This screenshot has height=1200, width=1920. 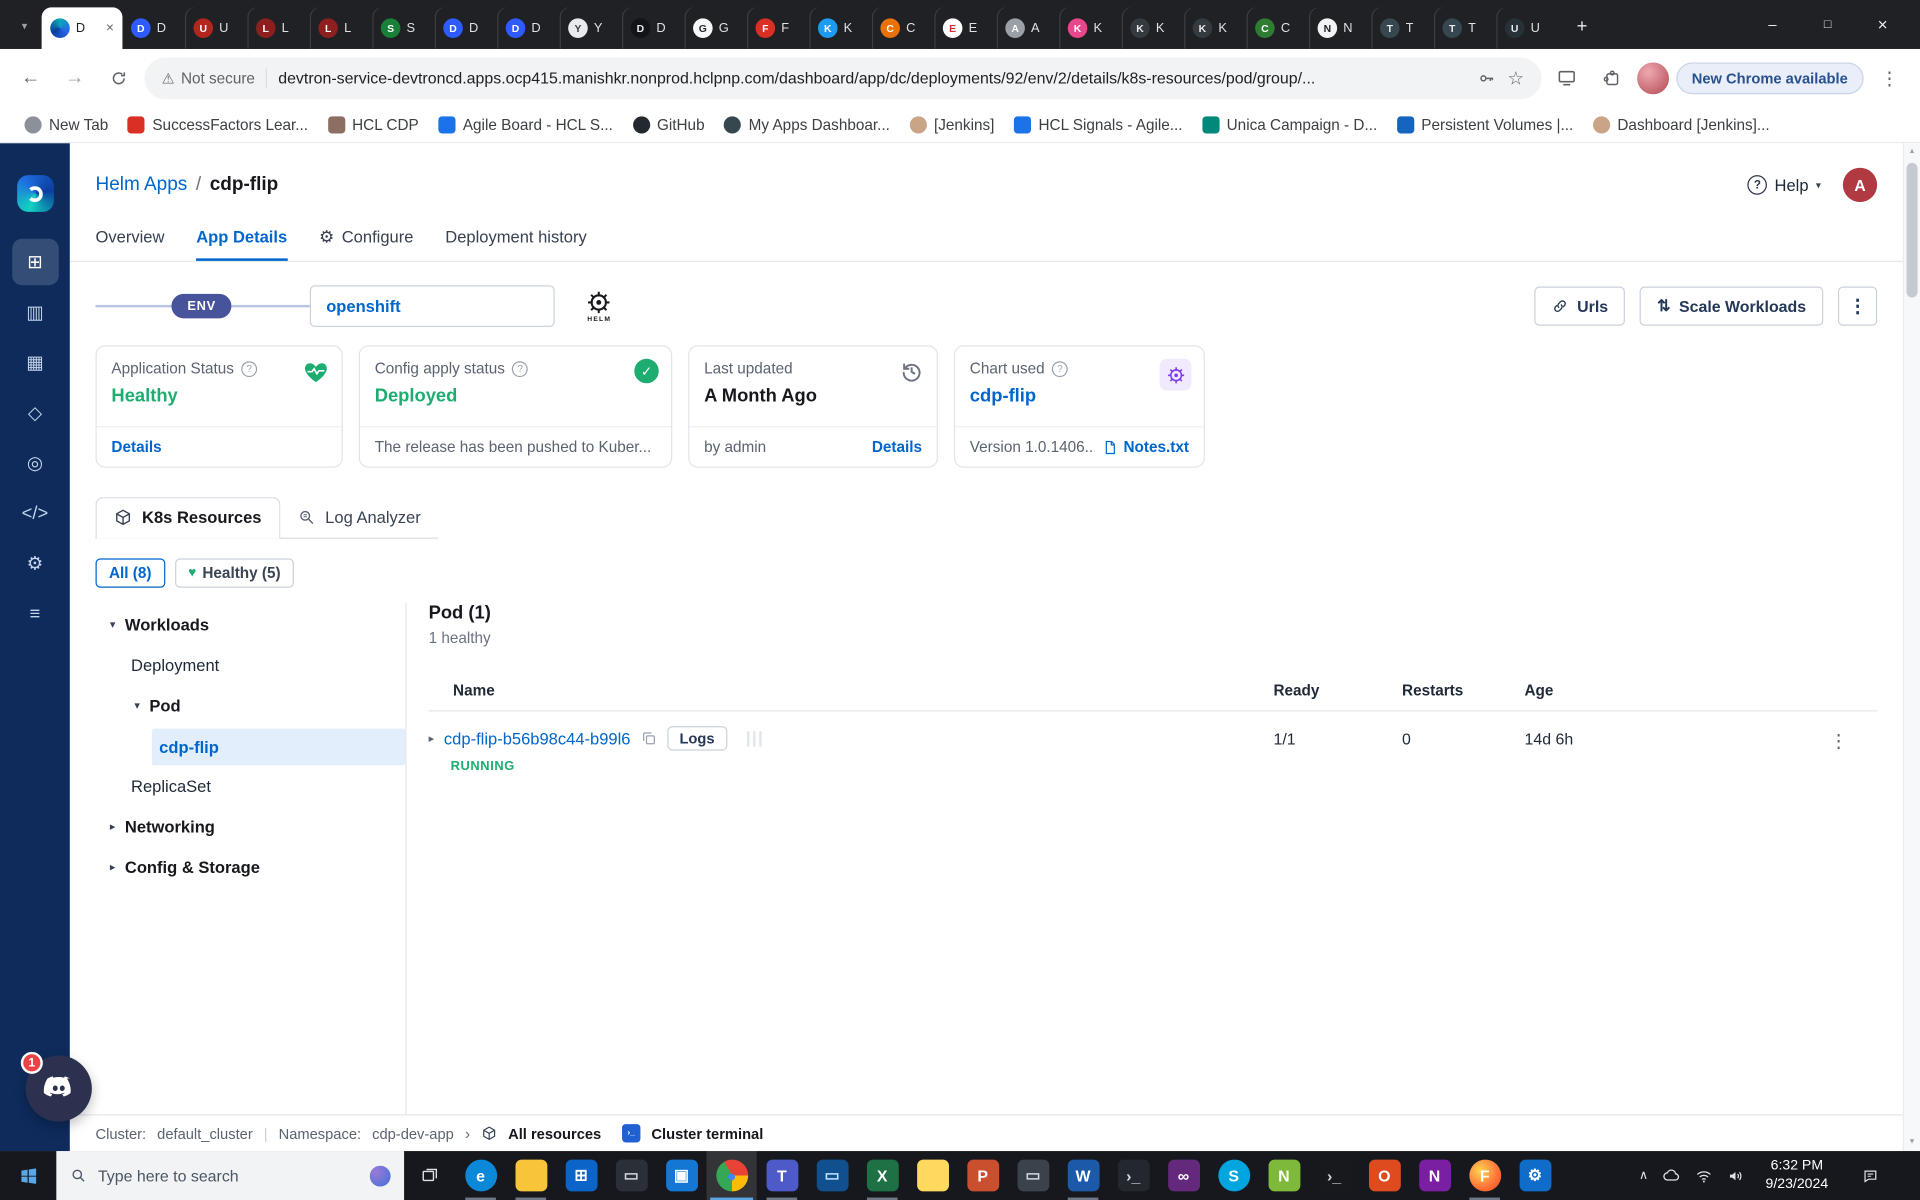 I want to click on refresh-button, so click(x=118, y=77).